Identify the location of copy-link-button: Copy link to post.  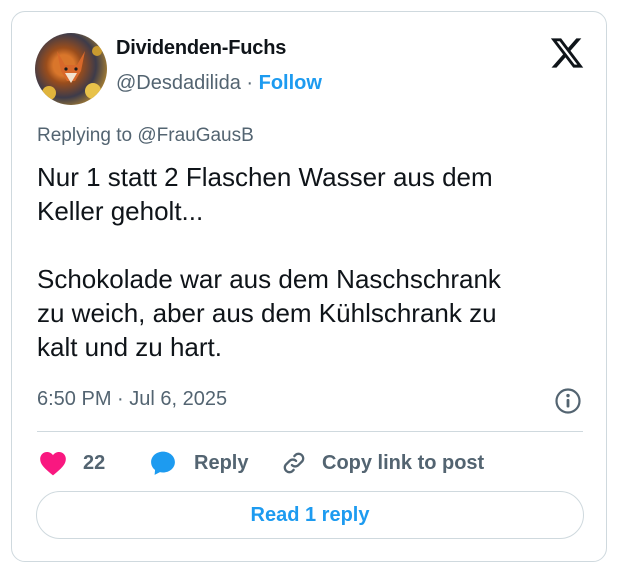
(382, 463).